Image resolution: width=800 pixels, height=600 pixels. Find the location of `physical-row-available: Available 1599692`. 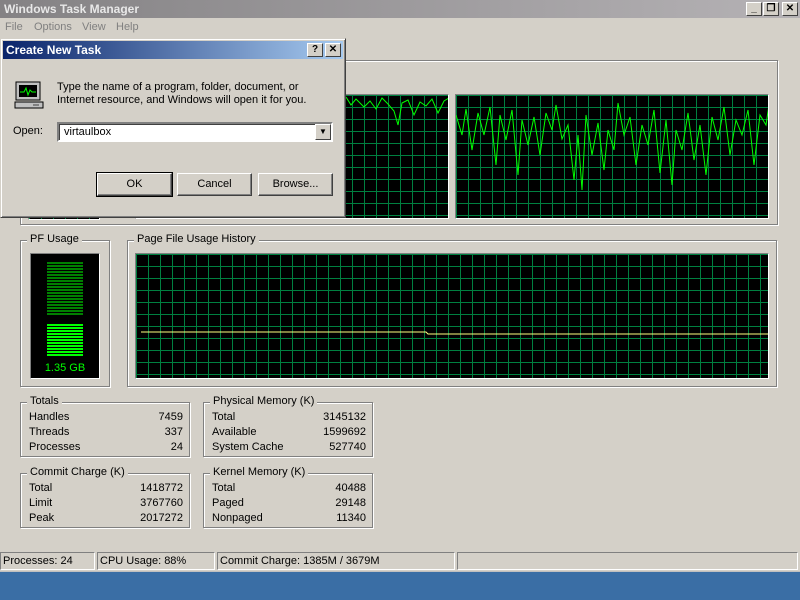

physical-row-available: Available 1599692 is located at coordinates (289, 433).